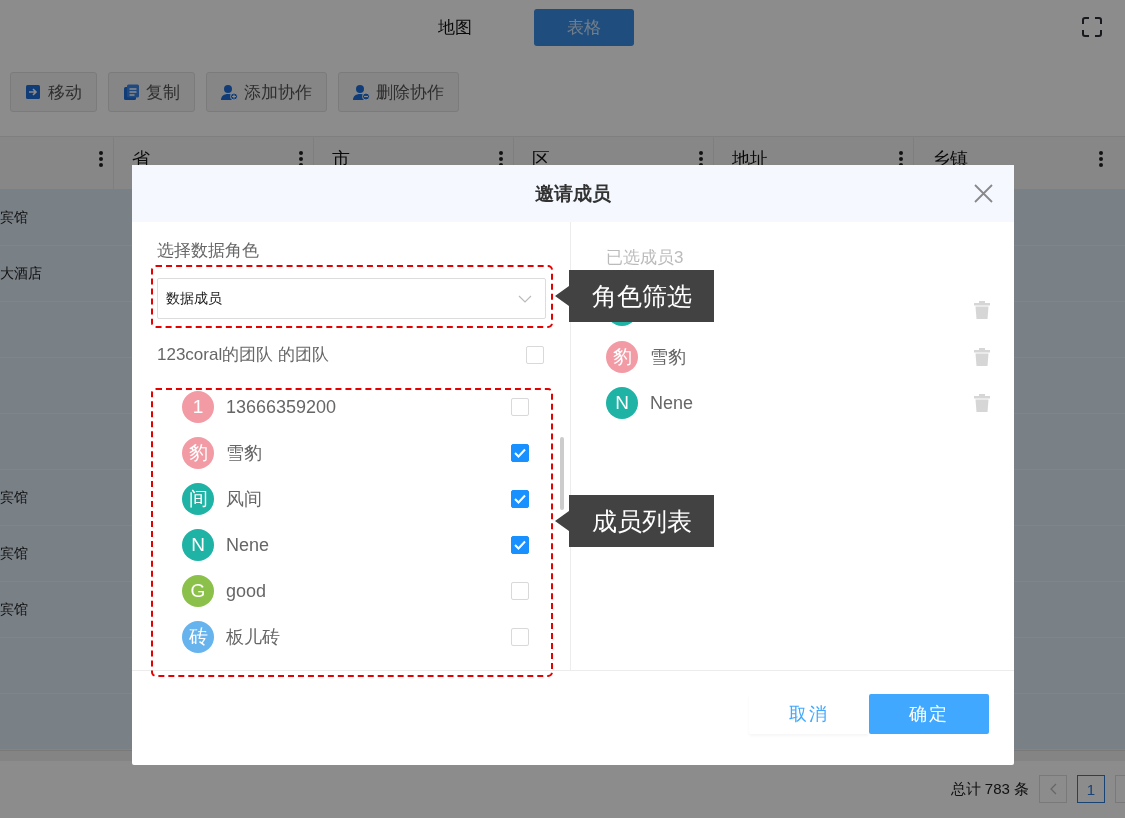 The width and height of the screenshot is (1125, 818). What do you see at coordinates (398, 92) in the screenshot?
I see `toolbar-button: 删除协作` at bounding box center [398, 92].